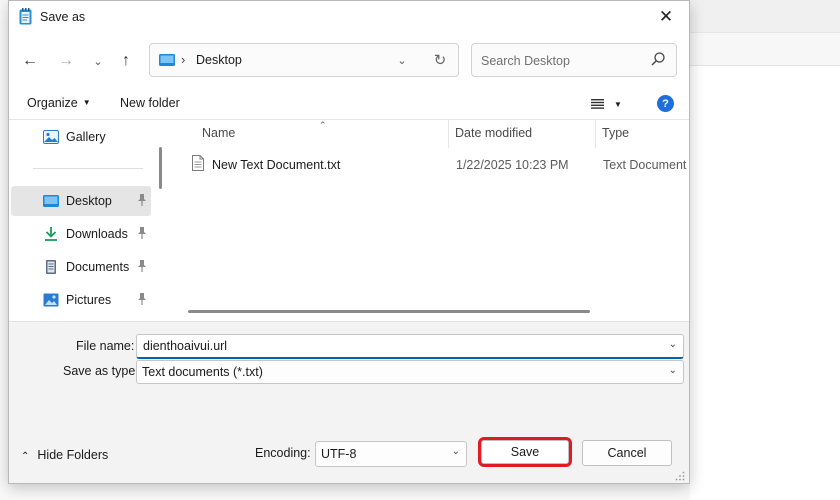 The image size is (840, 500). Describe the element at coordinates (97, 234) in the screenshot. I see `sidebar-item-label: Downloads` at that location.